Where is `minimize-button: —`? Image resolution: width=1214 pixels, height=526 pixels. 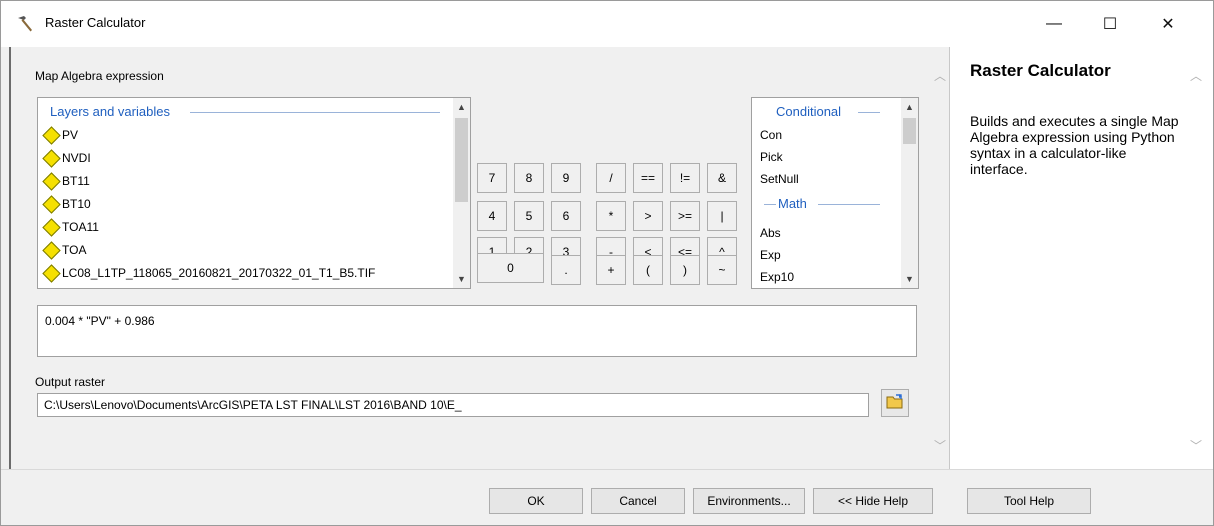 minimize-button: — is located at coordinates (1054, 24).